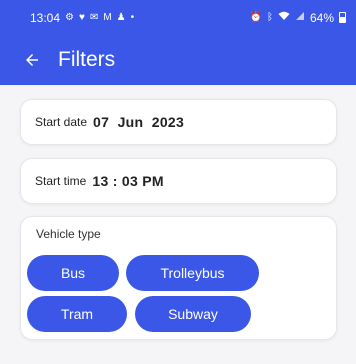  I want to click on heart-icon: ♥, so click(82, 17).